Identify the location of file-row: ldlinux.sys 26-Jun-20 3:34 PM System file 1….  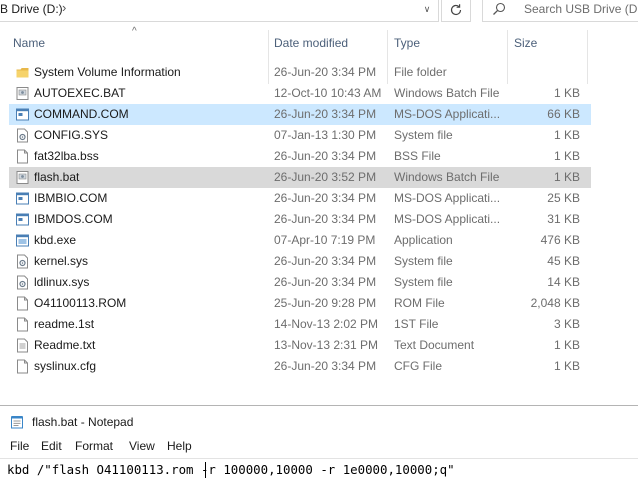
(300, 282).